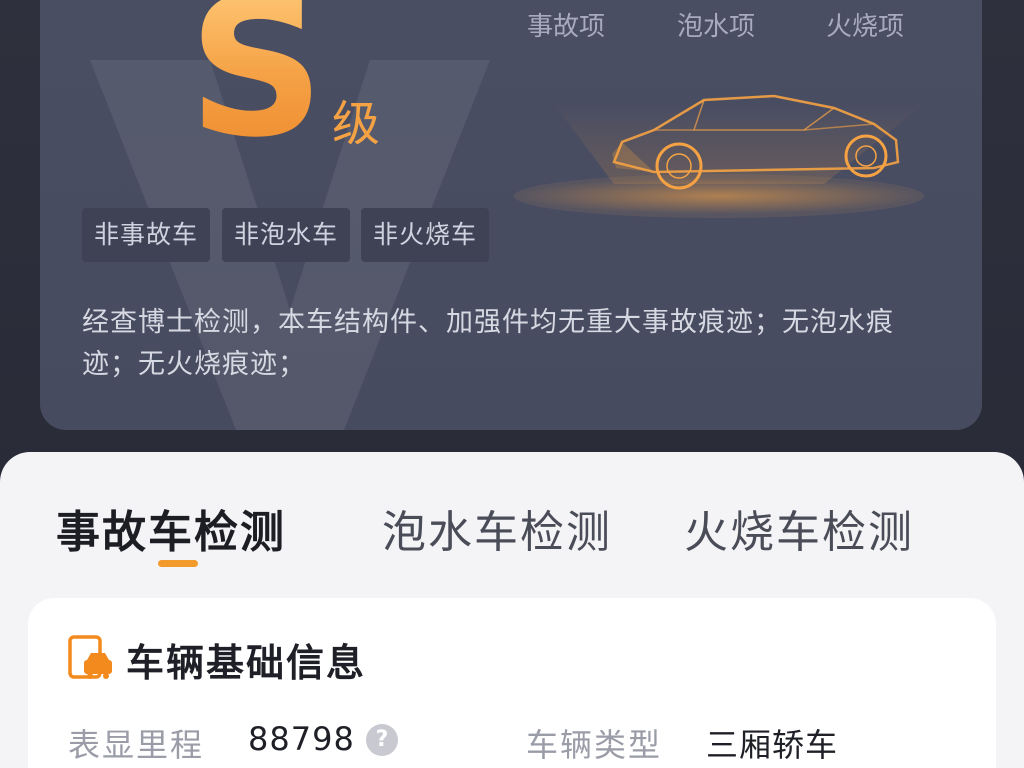 The height and width of the screenshot is (768, 1024). What do you see at coordinates (488, 343) in the screenshot?
I see `inspection-summary: 经查博士检测，本车结构件、加强件均无重大事故痕迹；无泡水痕迹；无火烧痕迹；` at bounding box center [488, 343].